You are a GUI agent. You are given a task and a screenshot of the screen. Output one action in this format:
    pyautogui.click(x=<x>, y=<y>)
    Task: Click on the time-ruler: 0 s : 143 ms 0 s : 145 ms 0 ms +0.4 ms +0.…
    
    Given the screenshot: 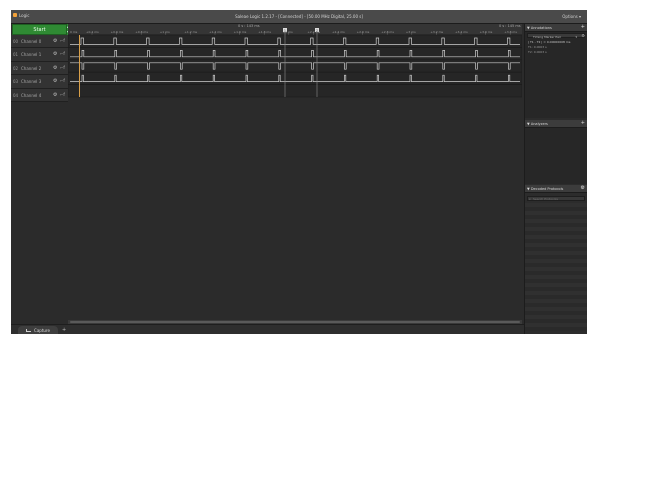 What is the action you would take?
    pyautogui.click(x=295, y=29)
    